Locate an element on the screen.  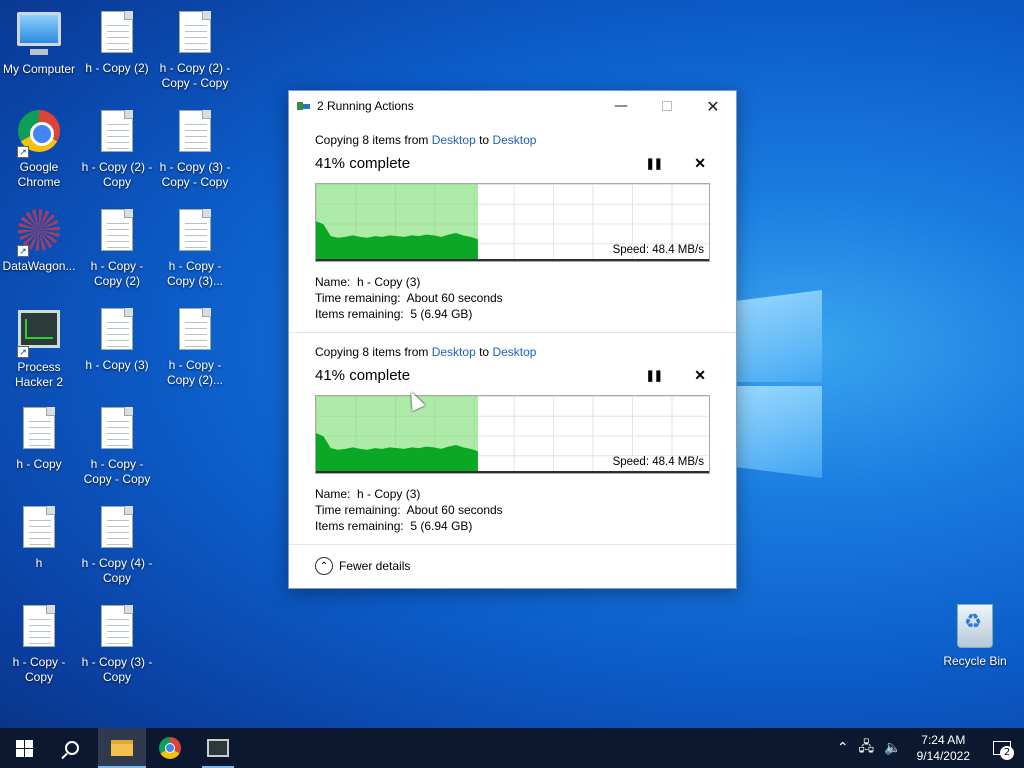
desktop-icon-label: h - Copy (3) - Copy is located at coordinates (117, 669).